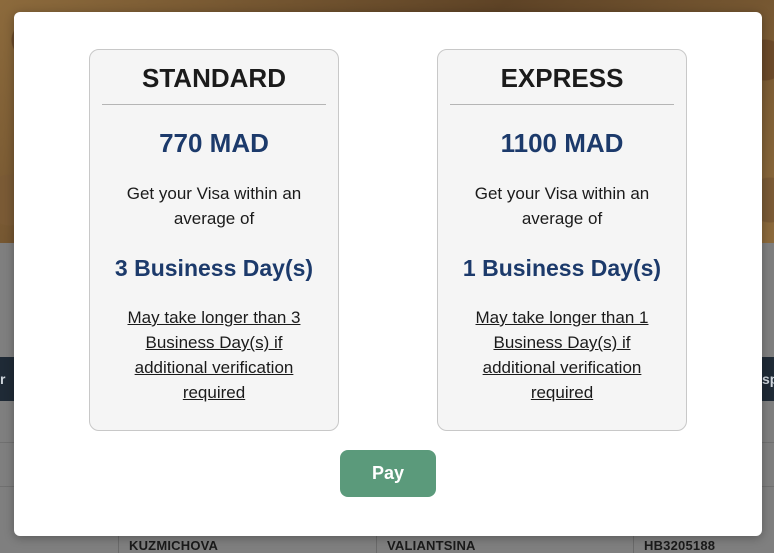 This screenshot has height=553, width=774. Describe the element at coordinates (388, 473) in the screenshot. I see `pay-button: Pay` at that location.